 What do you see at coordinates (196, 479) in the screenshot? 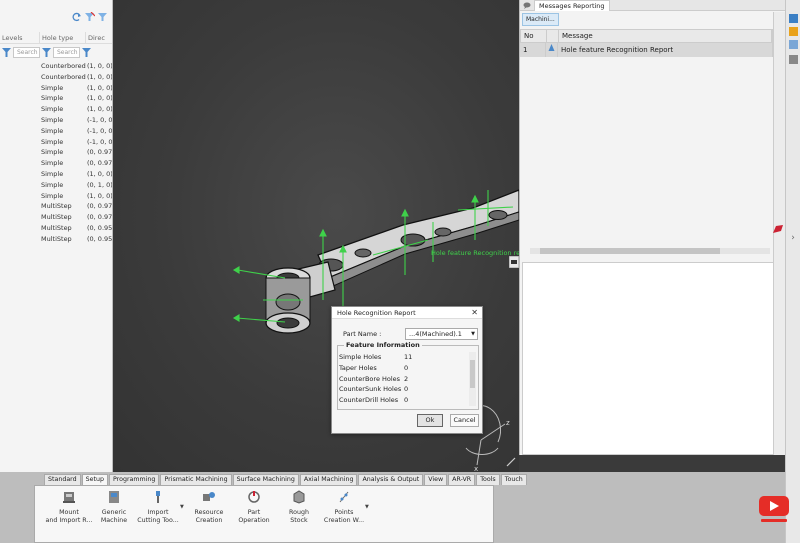
I see `tab-prismatic-machining: Prismatic Machining` at bounding box center [196, 479].